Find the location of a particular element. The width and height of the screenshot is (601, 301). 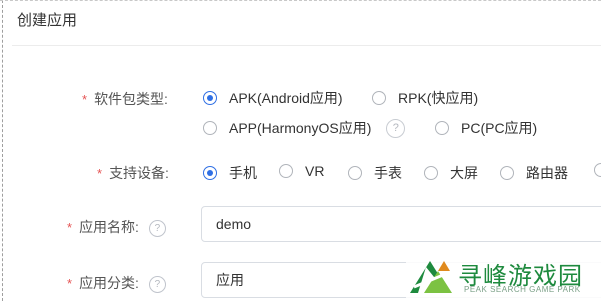

app-category-label: * 应用分类:? is located at coordinates (116, 283).